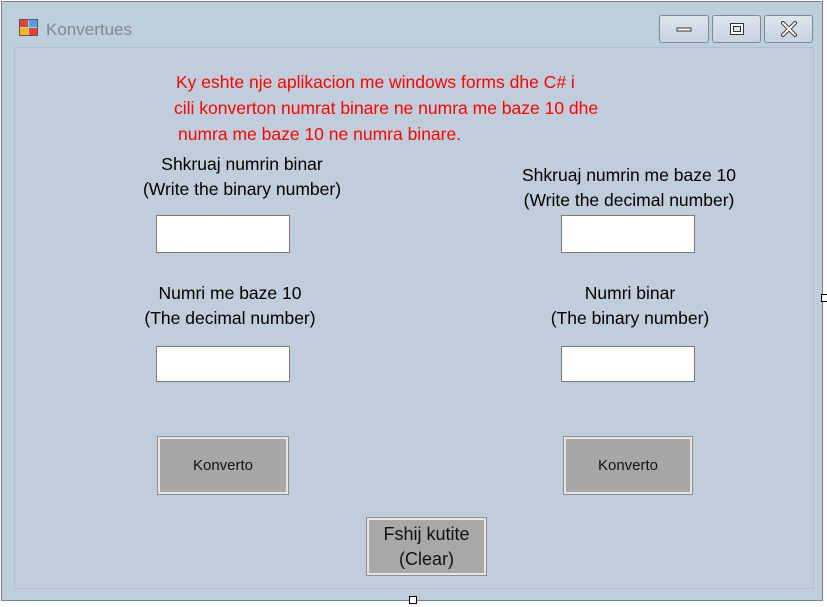 This screenshot has width=827, height=607. I want to click on minimize-button, so click(684, 29).